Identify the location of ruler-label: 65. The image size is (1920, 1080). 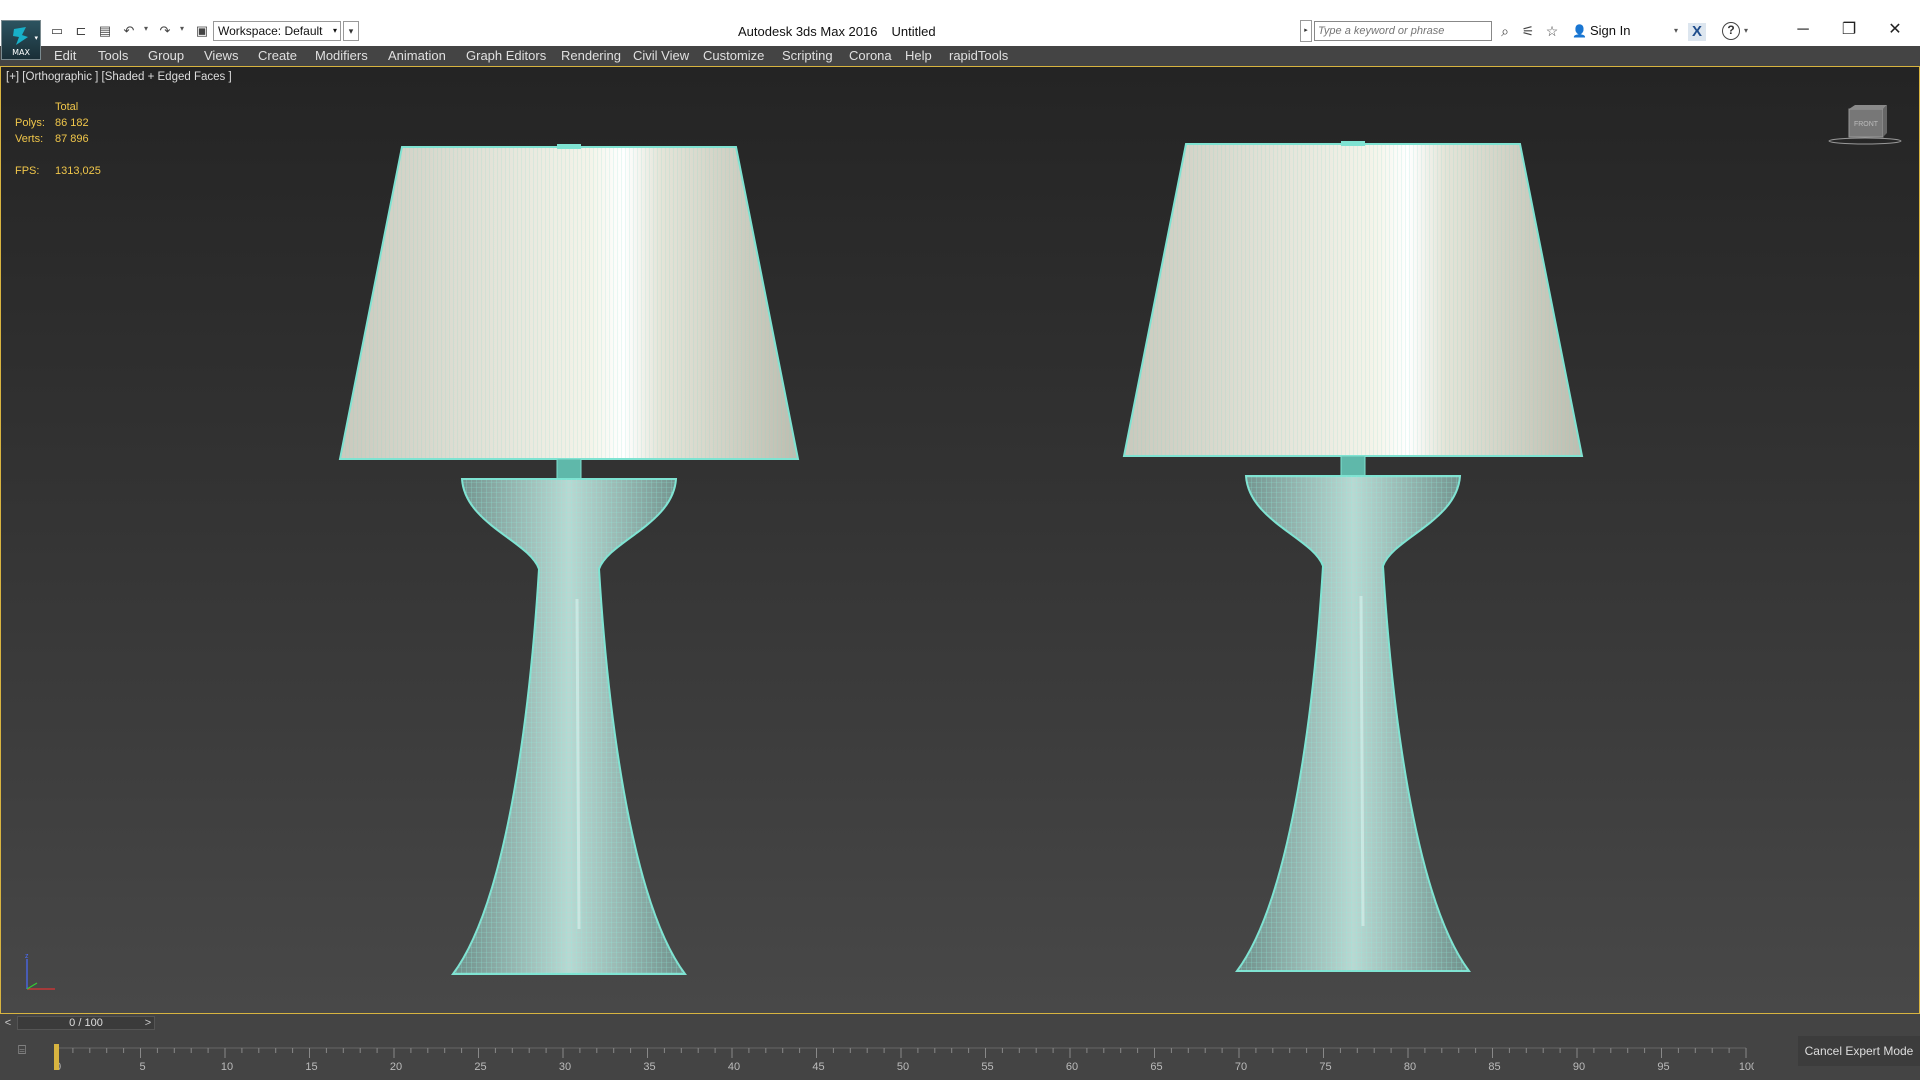
(1156, 1067).